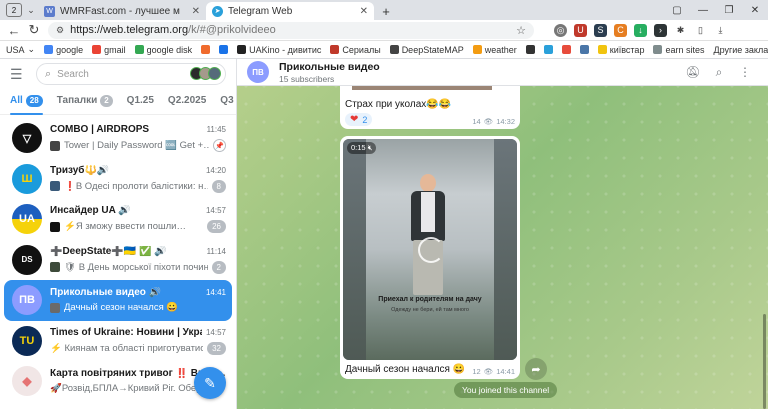  I want to click on deepstate-icon, so click(394, 49).